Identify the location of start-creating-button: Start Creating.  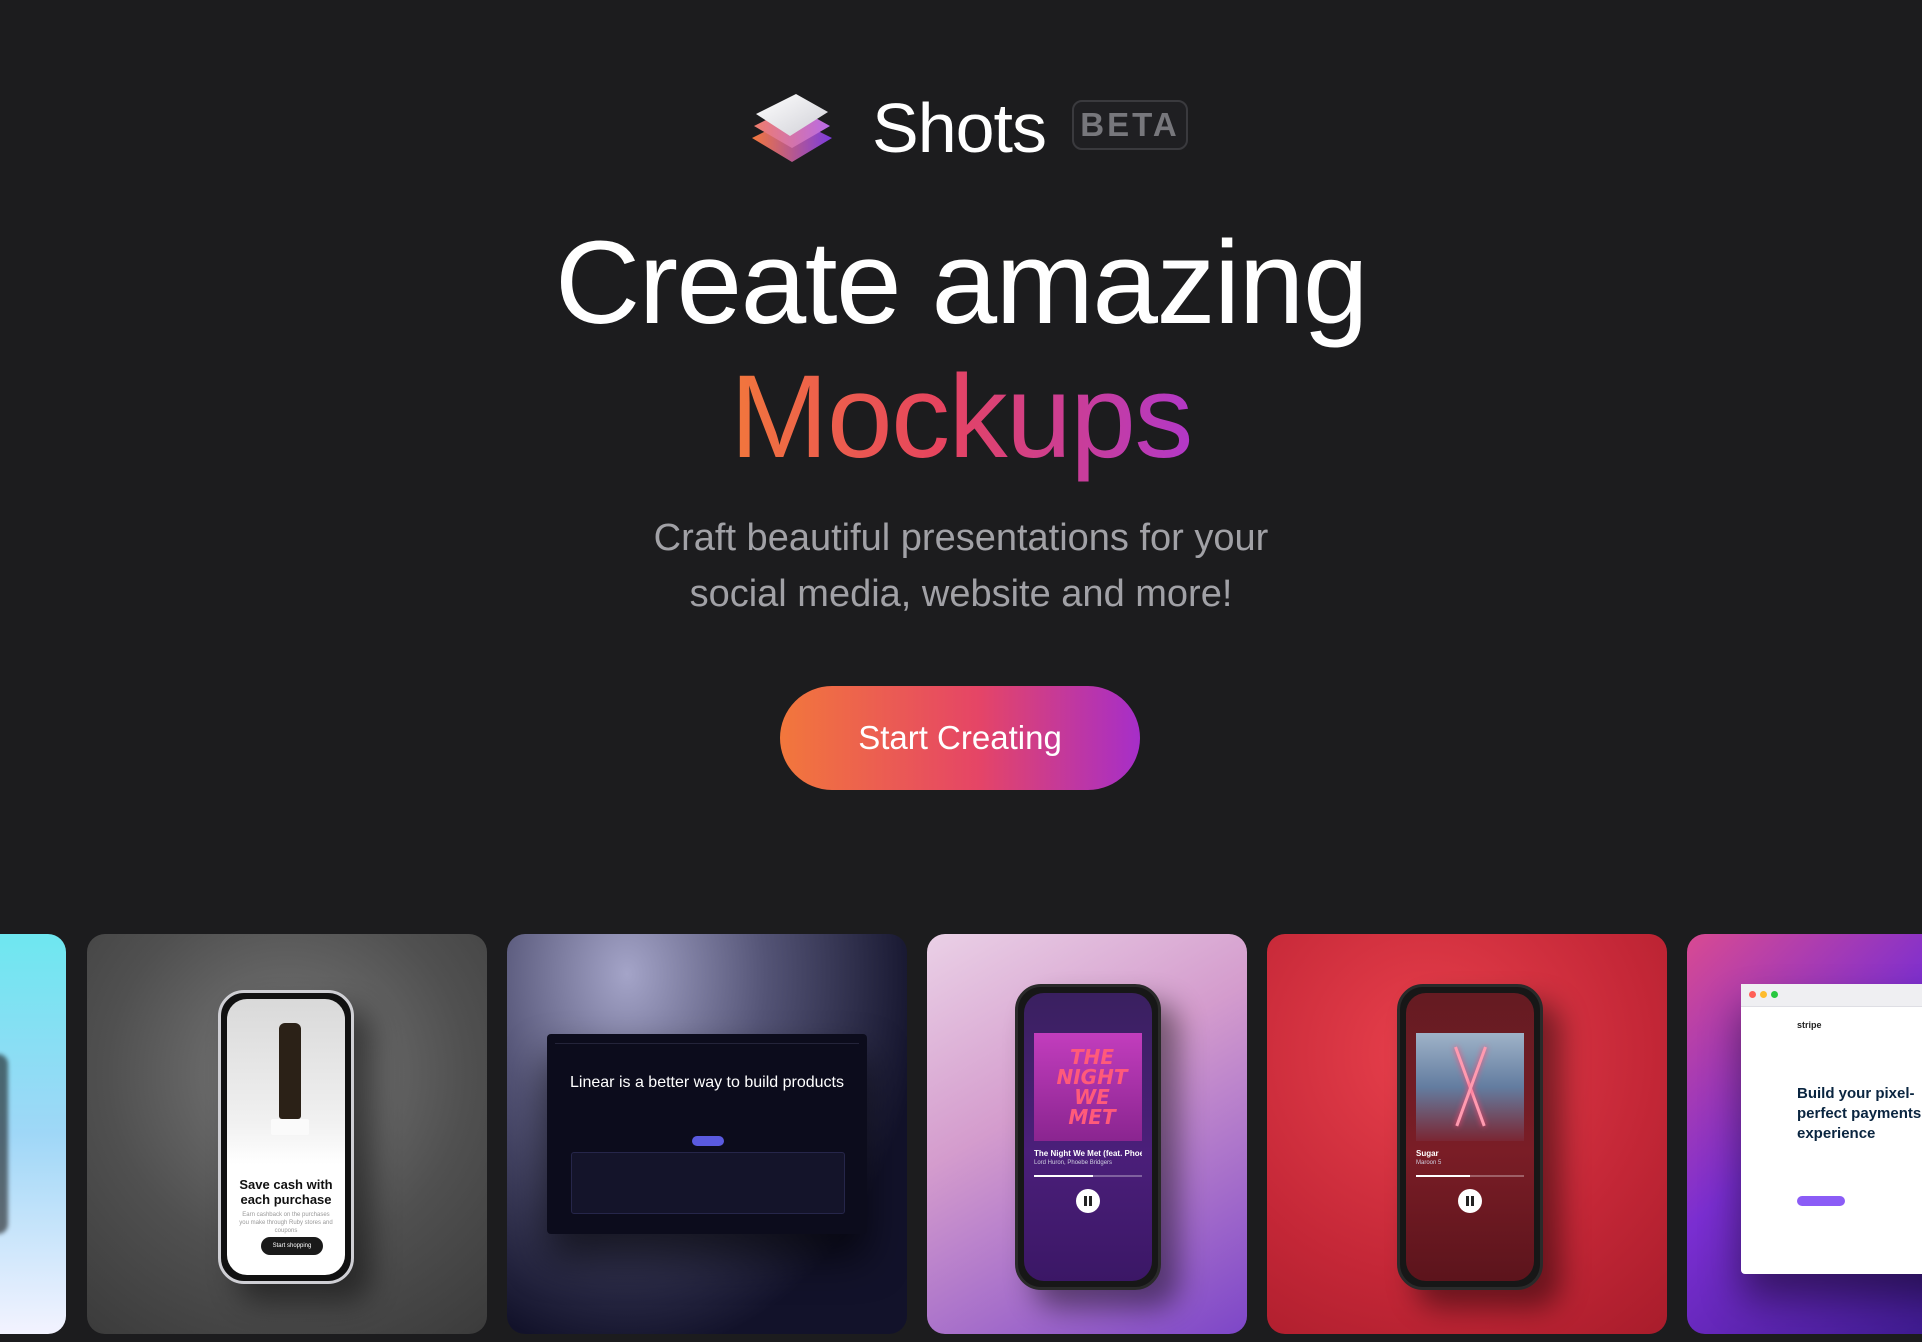
(960, 738).